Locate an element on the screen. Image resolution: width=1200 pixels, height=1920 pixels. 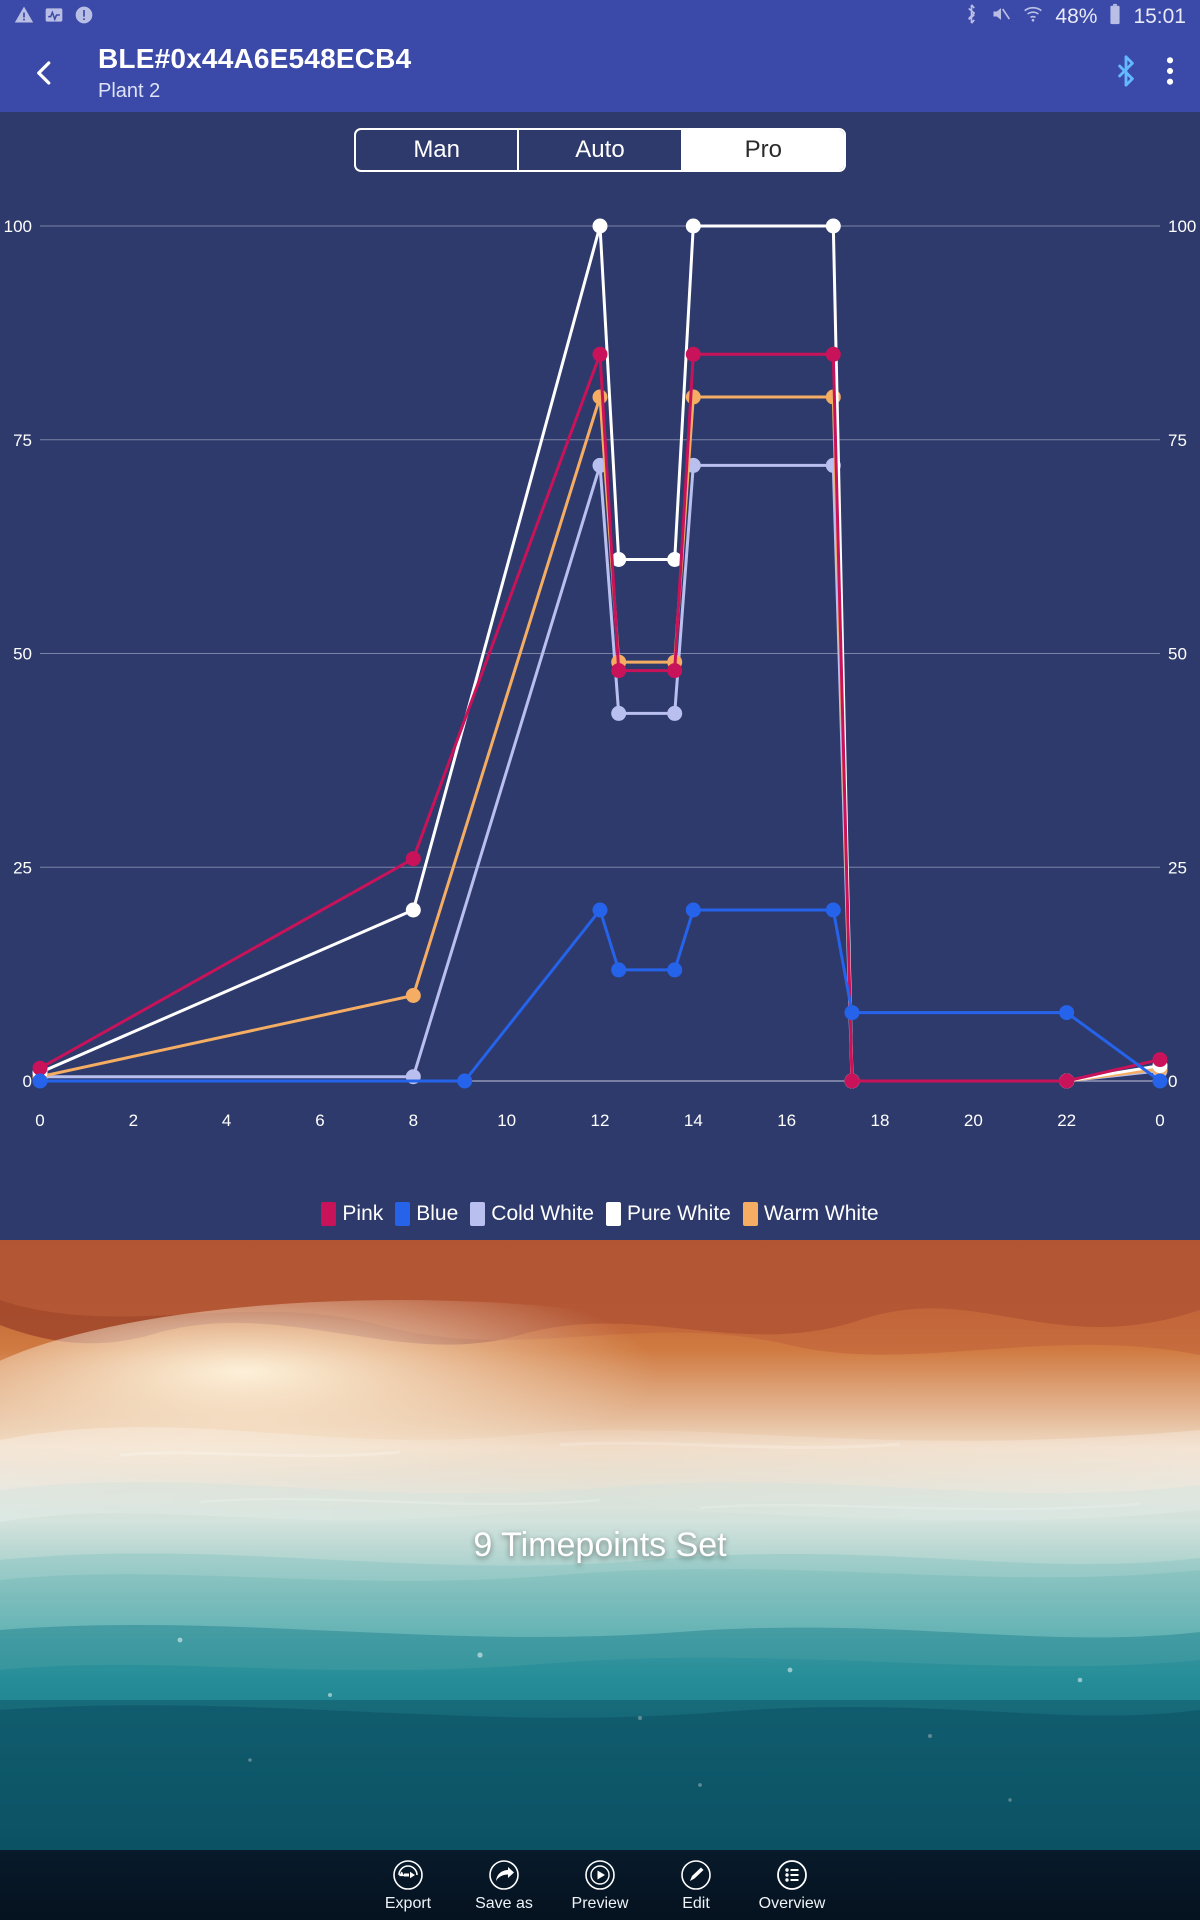
svg-text: 2 is located at coordinates (133, 1120).